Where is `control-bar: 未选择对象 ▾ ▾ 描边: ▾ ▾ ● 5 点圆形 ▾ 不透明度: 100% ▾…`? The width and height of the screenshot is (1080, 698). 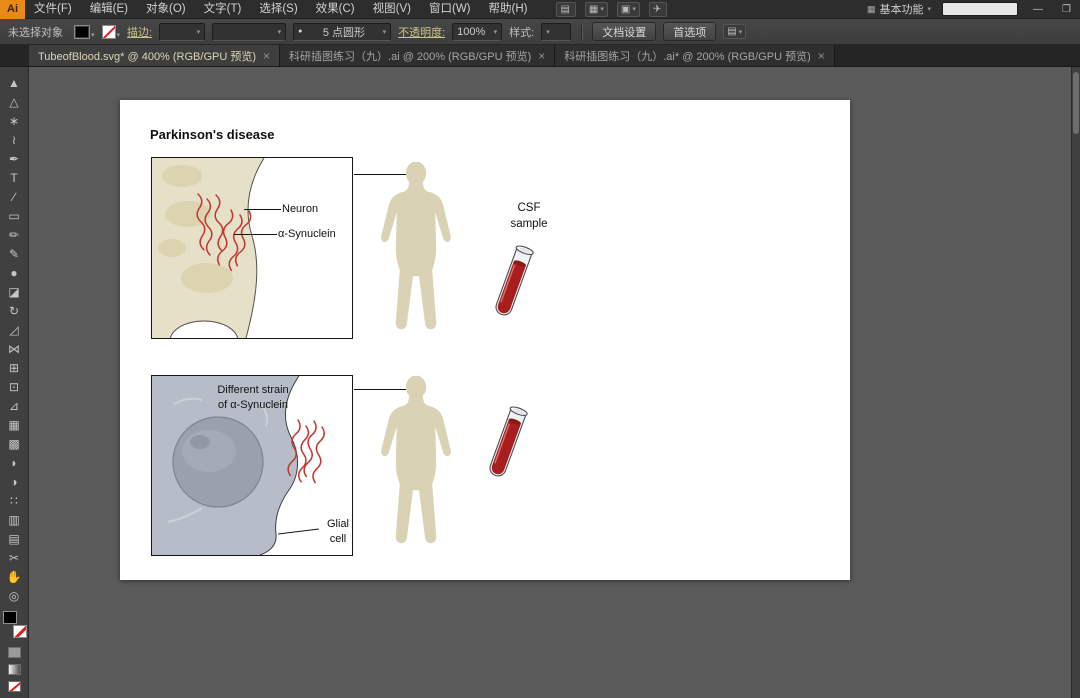
control-bar: 未选择对象 ▾ ▾ 描边: ▾ ▾ ● 5 点圆形 ▾ 不透明度: 100% ▾… is located at coordinates (540, 32).